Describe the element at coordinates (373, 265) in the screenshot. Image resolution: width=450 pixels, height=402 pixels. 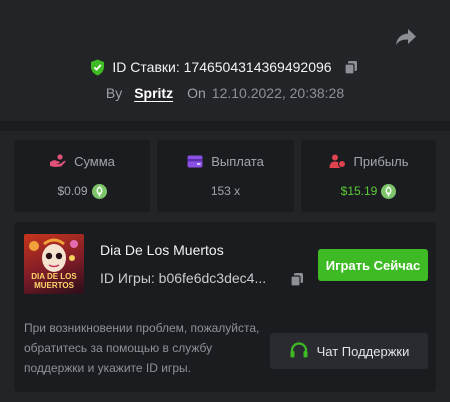
I see `play-now-button: Играть Сейчас` at that location.